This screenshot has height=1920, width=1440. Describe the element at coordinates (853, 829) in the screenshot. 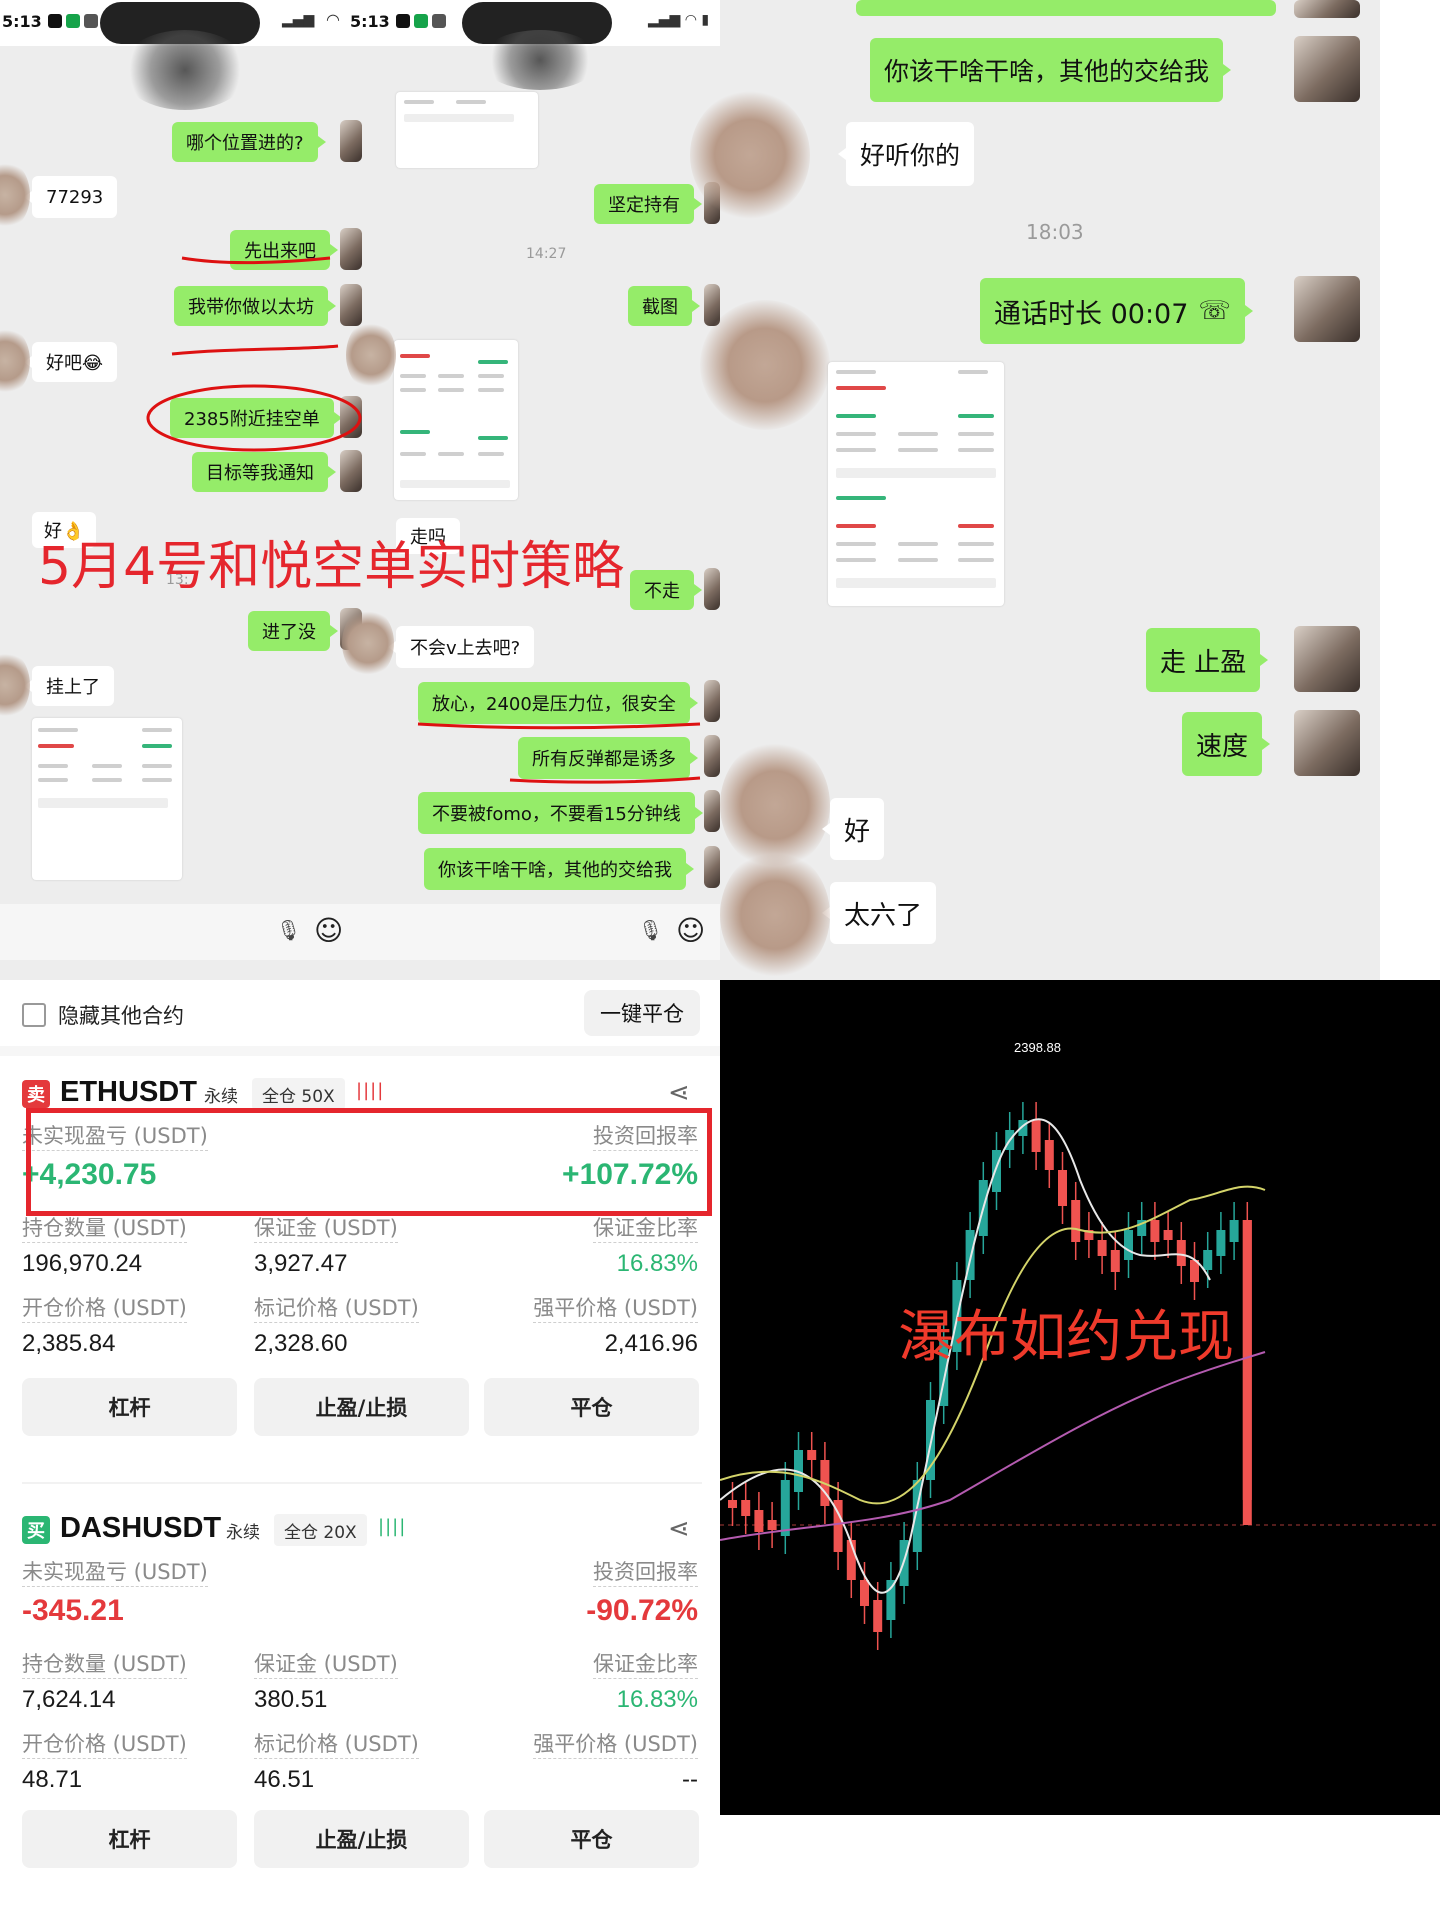

I see `chat-message: 好` at that location.